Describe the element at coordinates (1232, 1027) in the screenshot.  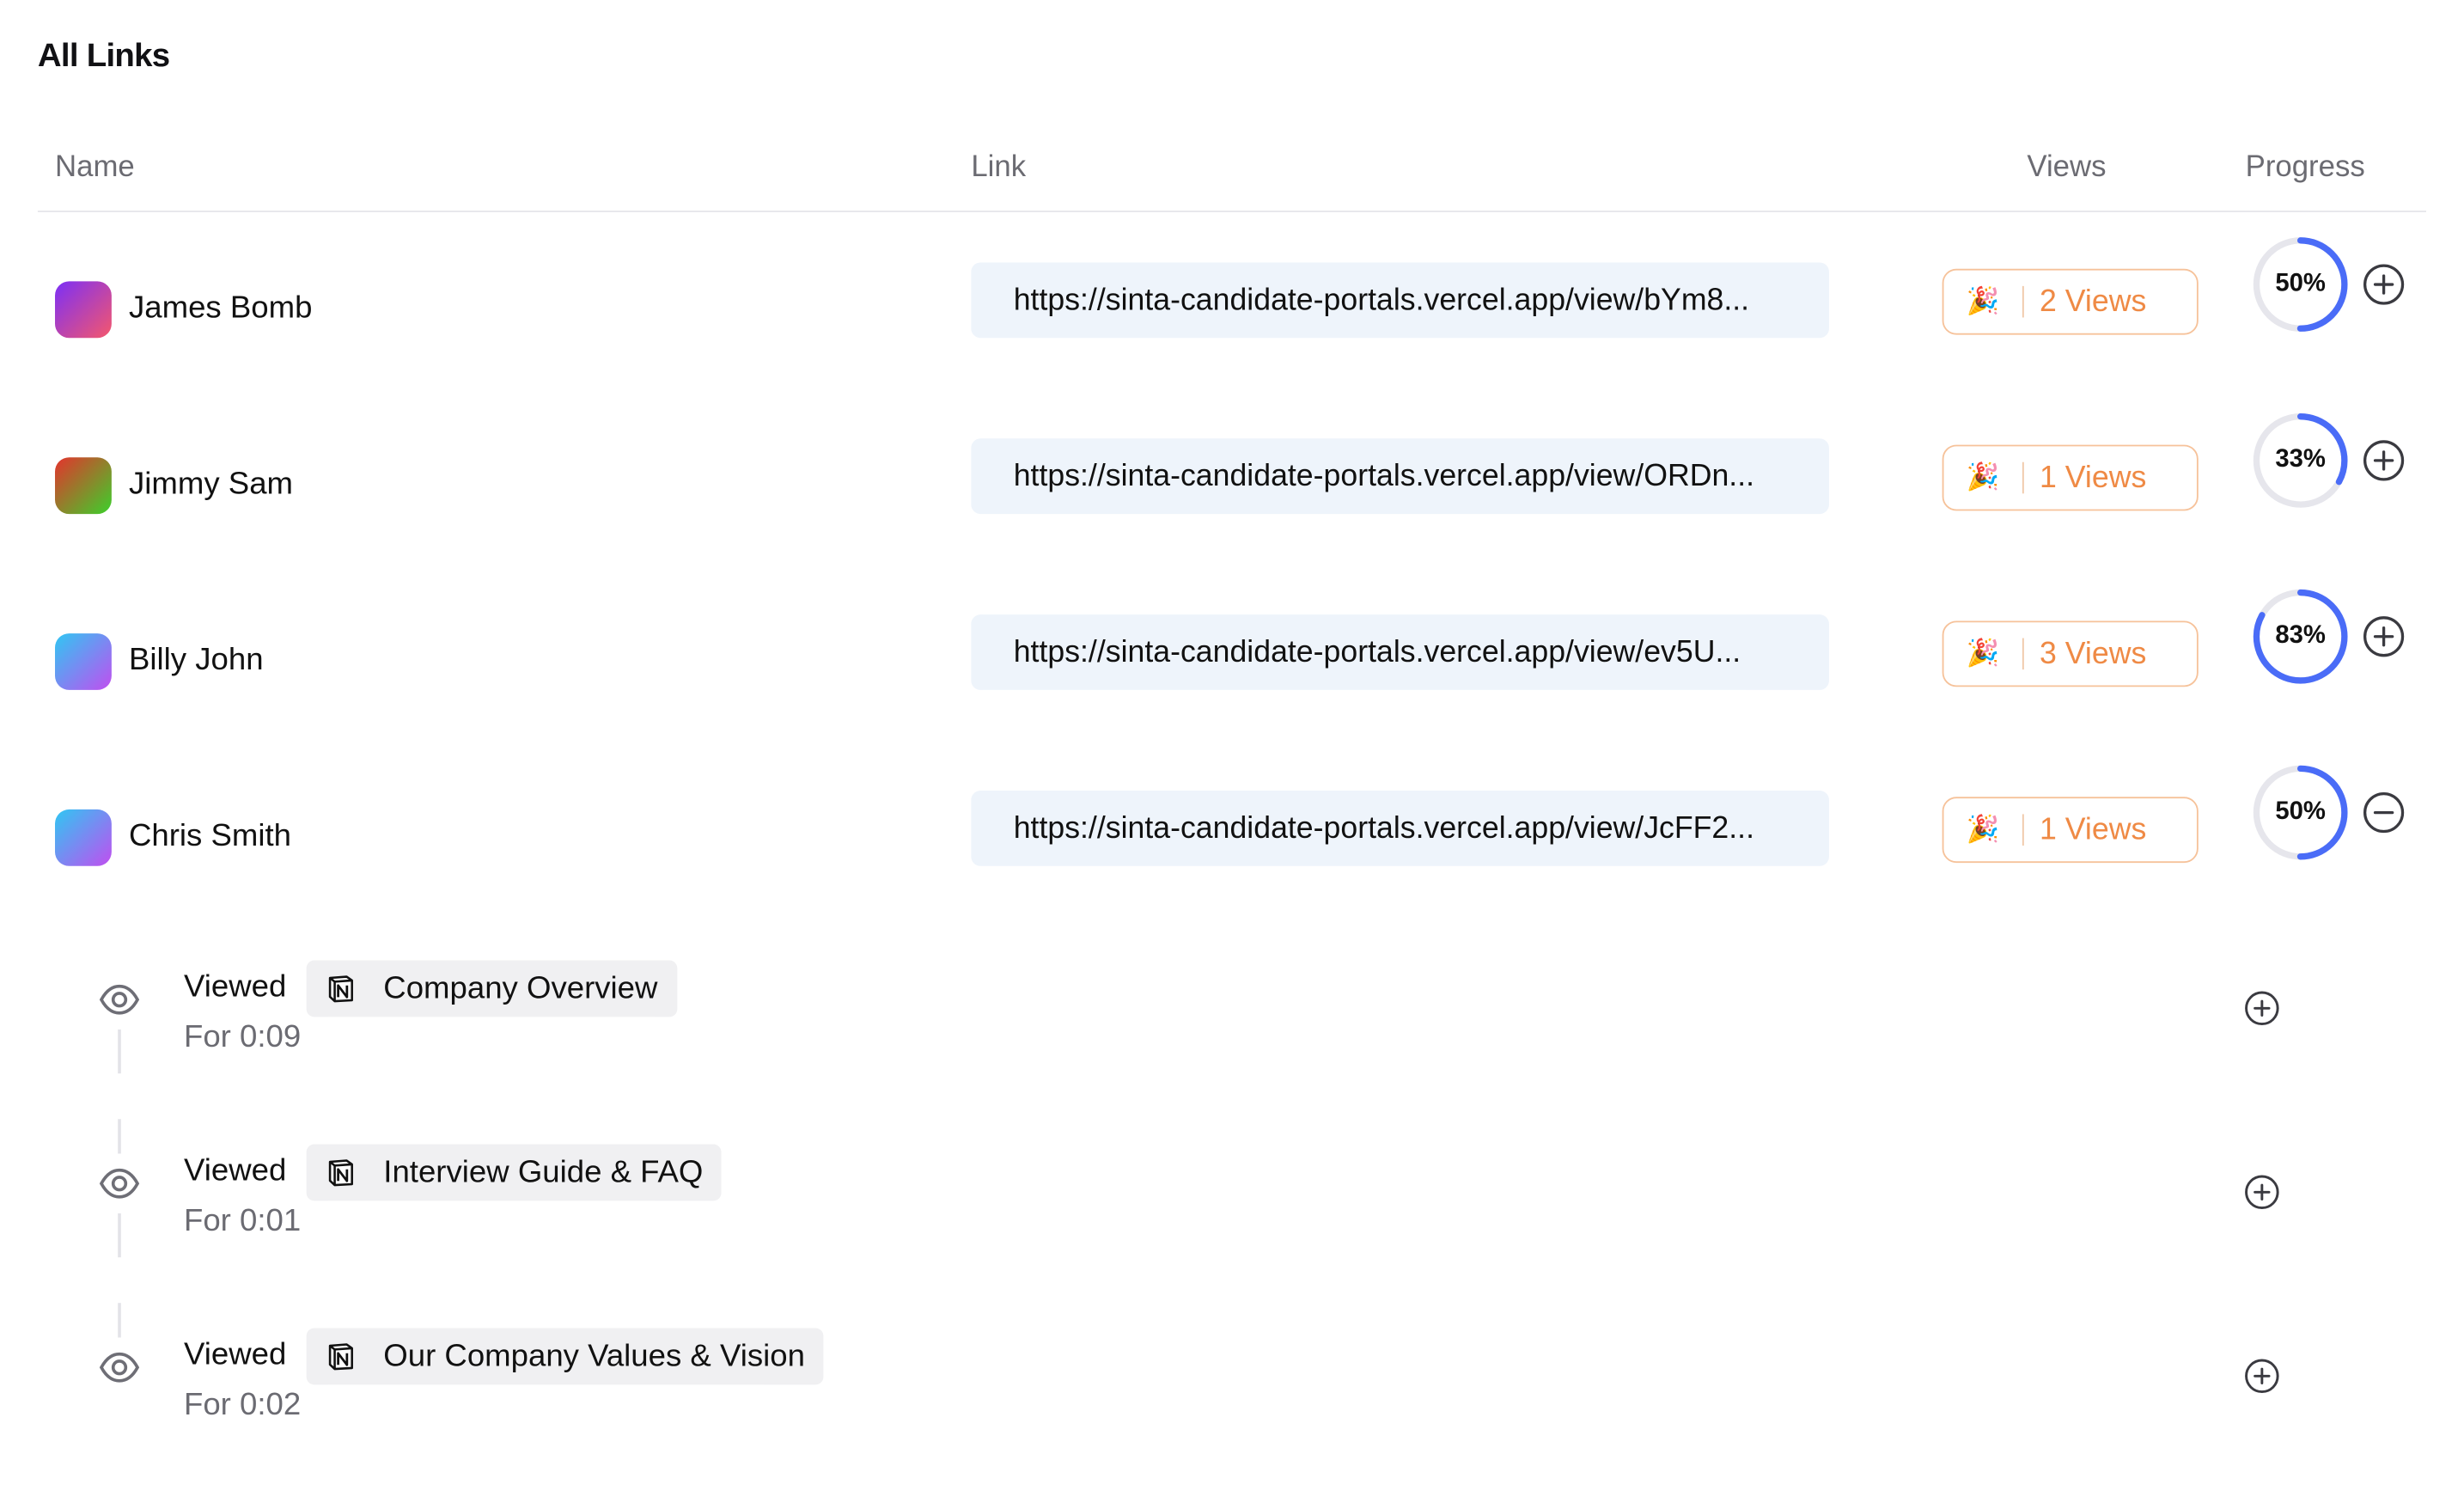
I see `activity-item: Viewed Company Overview For 0:09` at that location.